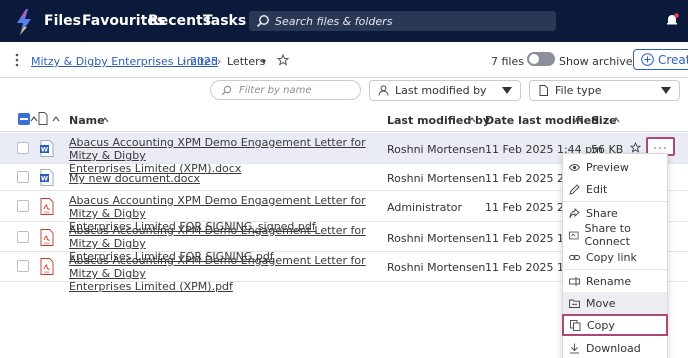  What do you see at coordinates (609, 281) in the screenshot?
I see `menu-item-label: Rename` at bounding box center [609, 281].